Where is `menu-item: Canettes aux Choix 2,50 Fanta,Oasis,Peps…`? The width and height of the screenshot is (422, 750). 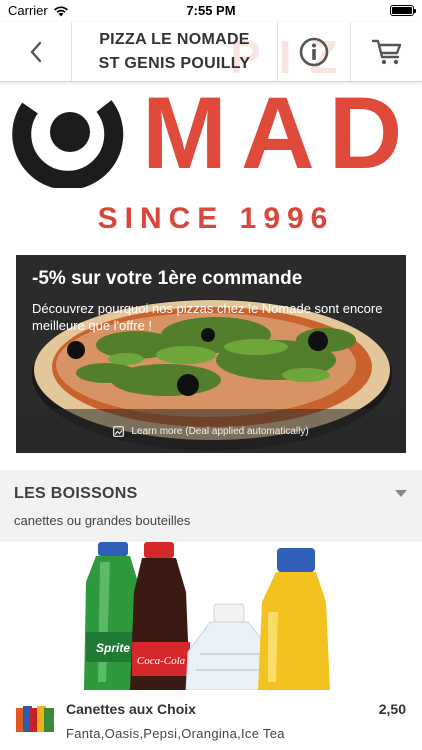 menu-item: Canettes aux Choix 2,50 Fanta,Oasis,Peps… is located at coordinates (211, 720).